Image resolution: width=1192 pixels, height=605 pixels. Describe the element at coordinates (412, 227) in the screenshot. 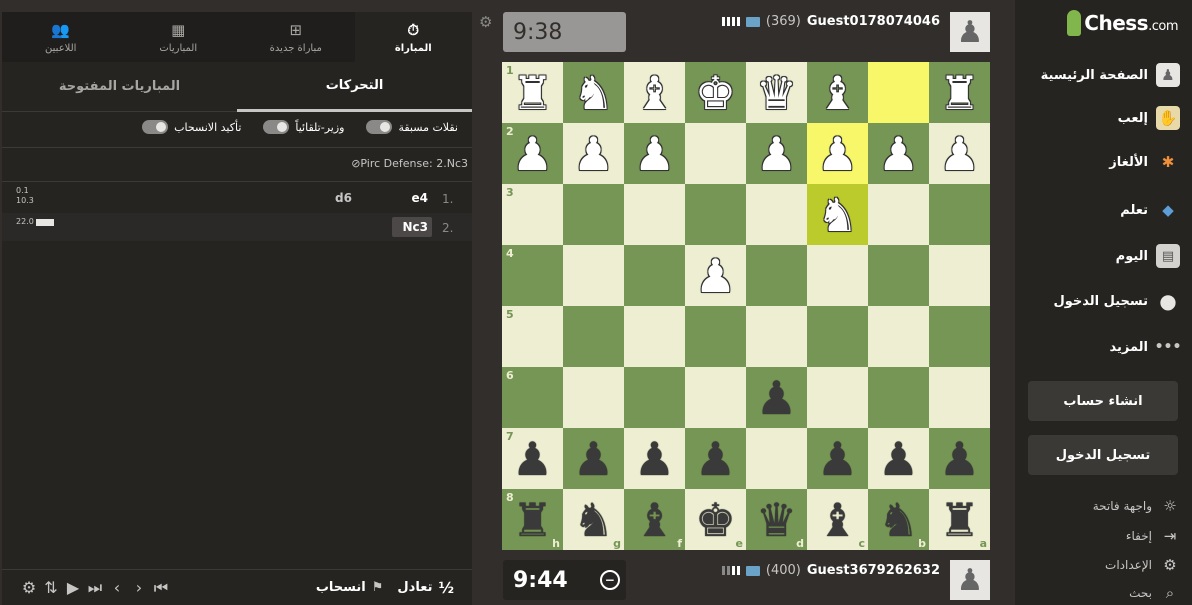

I see `move-white-selected: Nc3` at that location.